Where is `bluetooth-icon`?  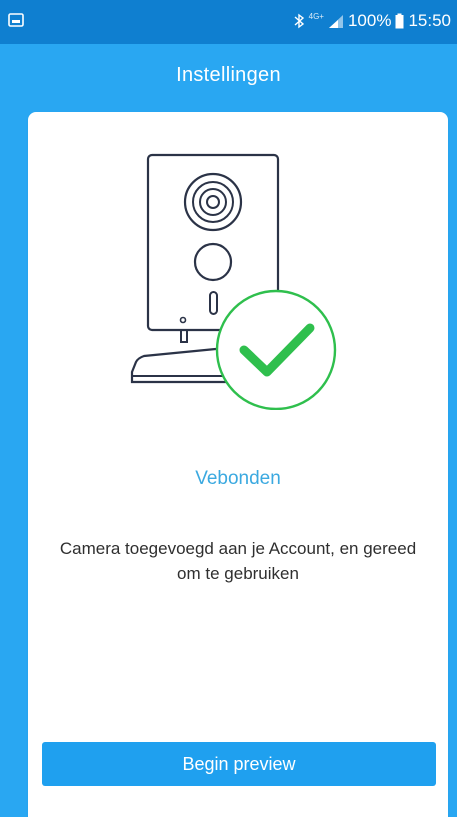 bluetooth-icon is located at coordinates (299, 21).